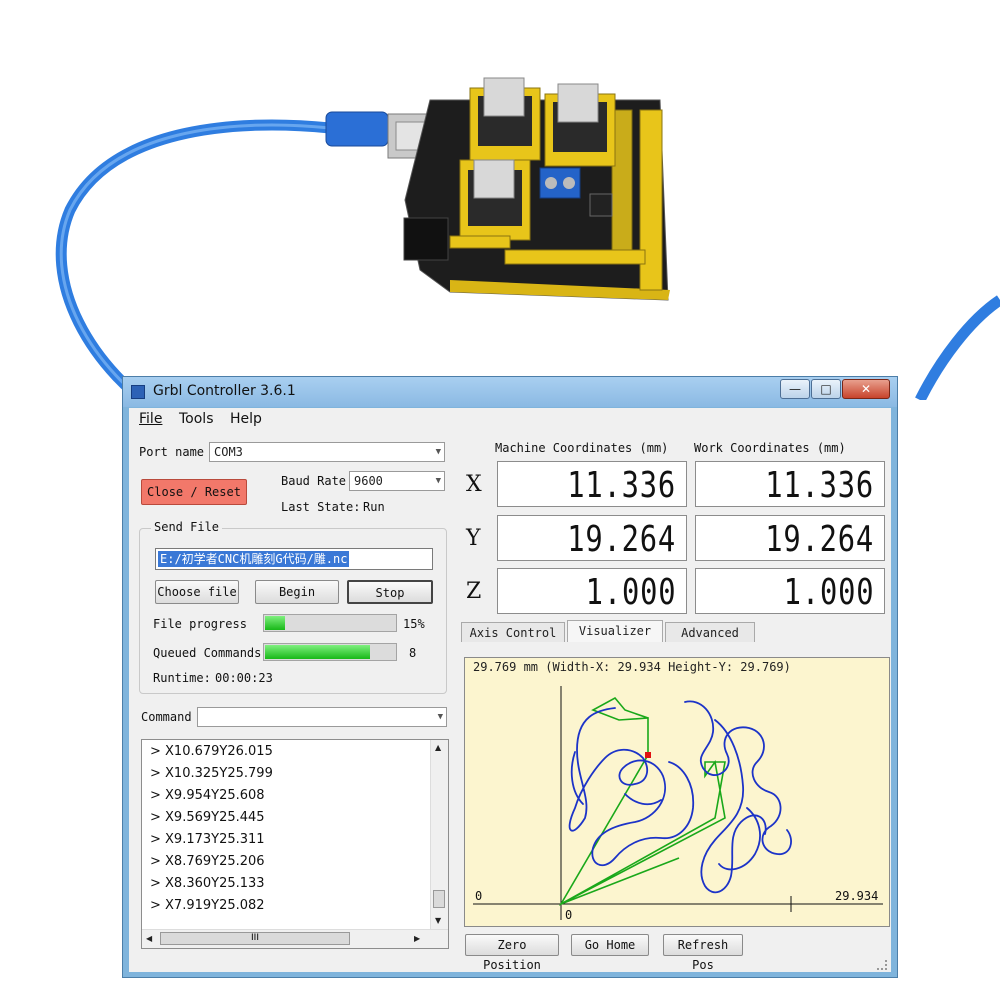 This screenshot has width=1000, height=1000. I want to click on machine-coordinates-header: Machine Coordinates (mm), so click(582, 448).